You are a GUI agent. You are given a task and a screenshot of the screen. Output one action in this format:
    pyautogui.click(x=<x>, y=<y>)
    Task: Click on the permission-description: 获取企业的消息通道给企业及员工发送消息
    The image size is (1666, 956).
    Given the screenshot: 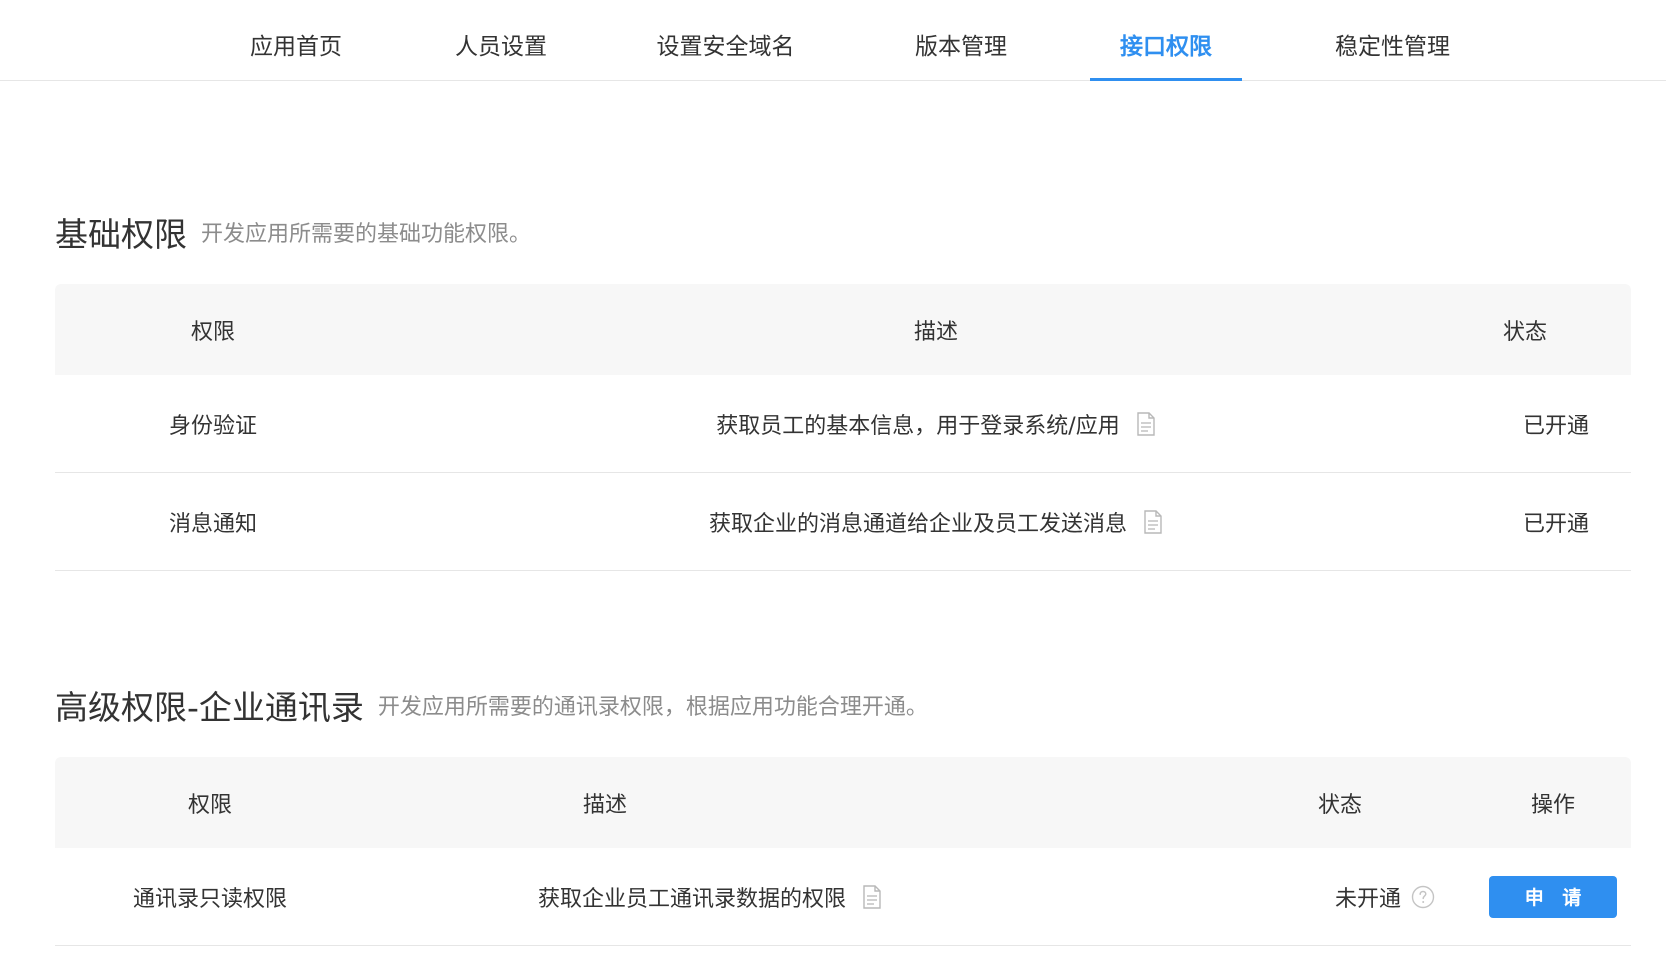 What is the action you would take?
    pyautogui.click(x=917, y=524)
    